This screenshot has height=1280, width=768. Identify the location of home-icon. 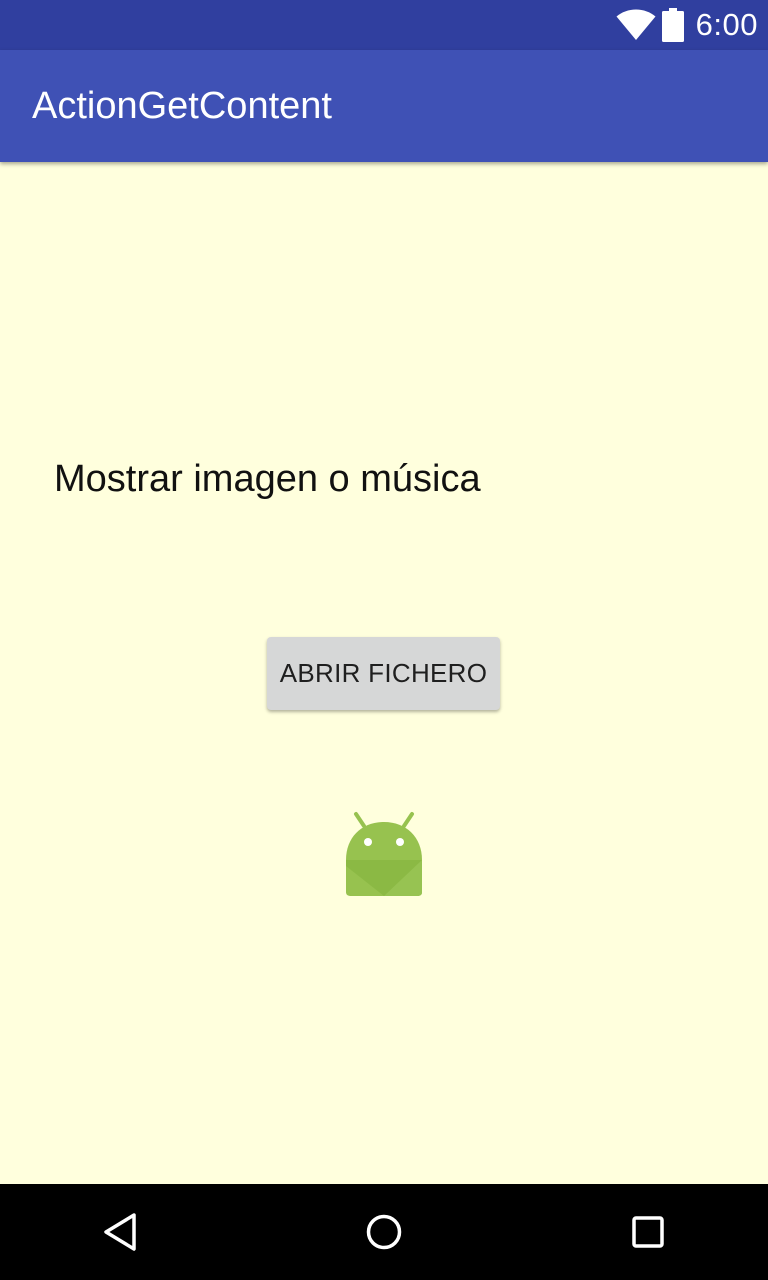
(384, 1232).